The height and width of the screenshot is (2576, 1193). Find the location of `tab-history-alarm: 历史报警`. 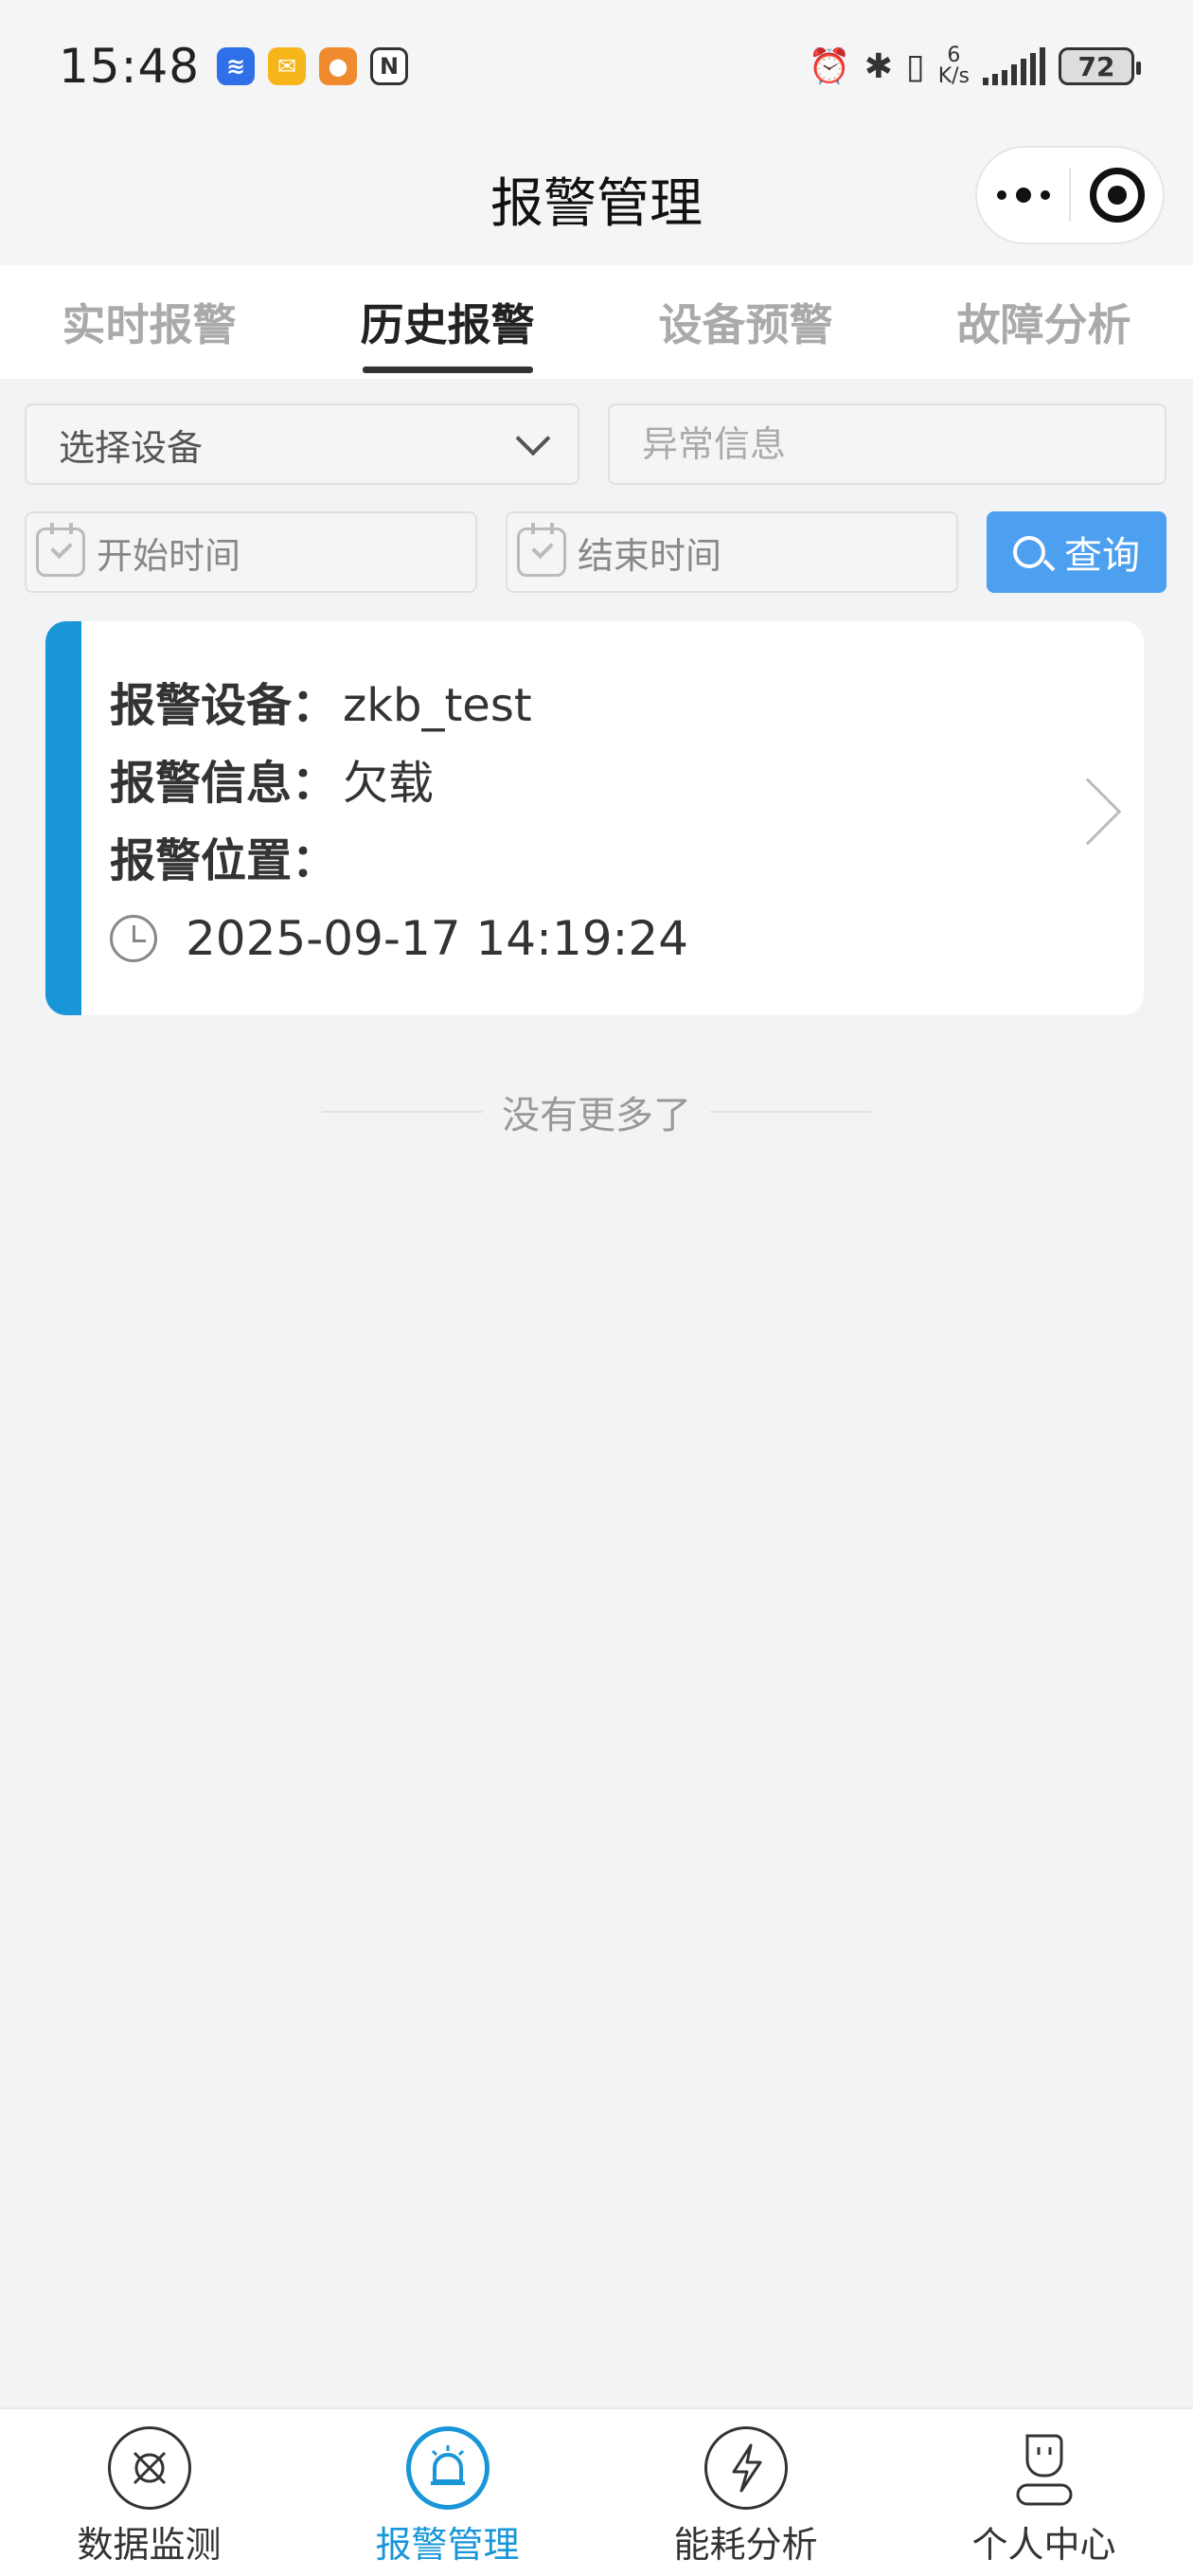

tab-history-alarm: 历史报警 is located at coordinates (447, 322).